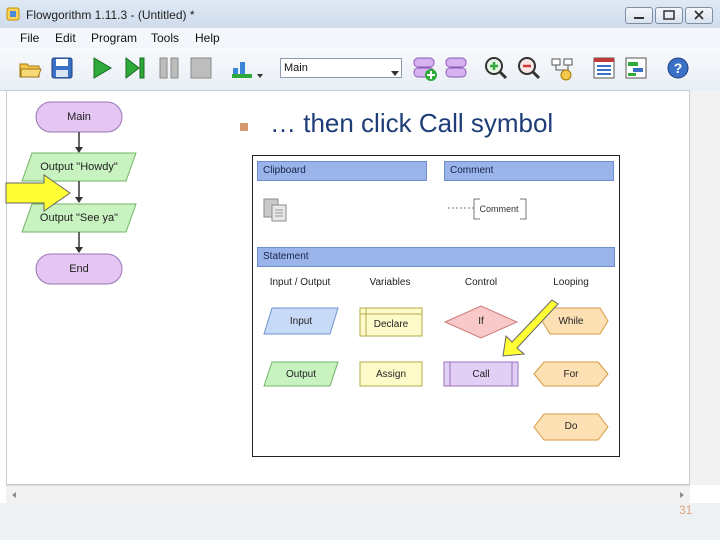  What do you see at coordinates (571, 374) in the screenshot?
I see `for-label: For` at bounding box center [571, 374].